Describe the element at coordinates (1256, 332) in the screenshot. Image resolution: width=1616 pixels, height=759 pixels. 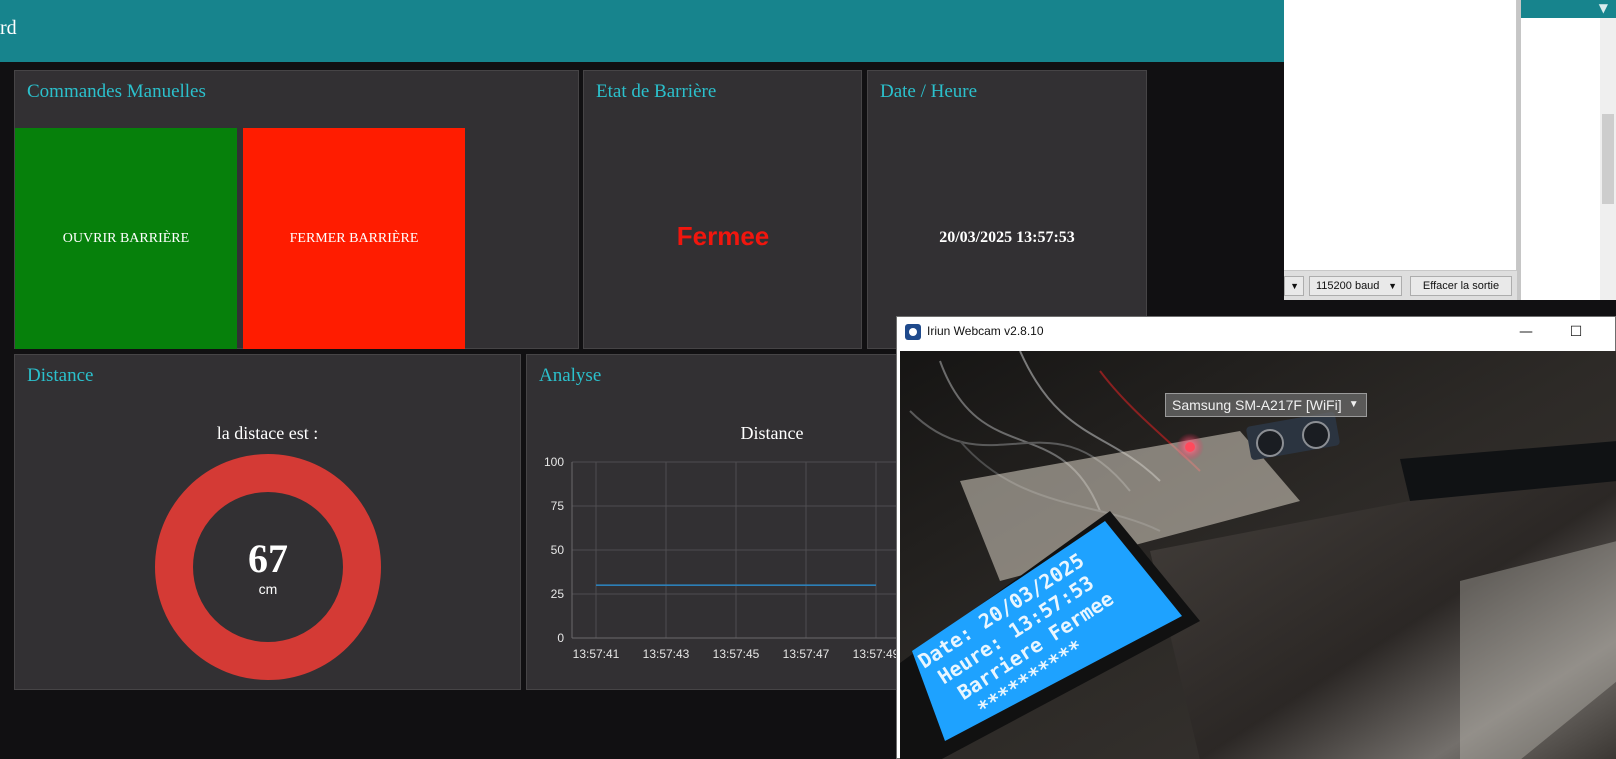
I see `webcam-titlebar: Iriun Webcam v2.8.10 — ☐ ✕` at that location.